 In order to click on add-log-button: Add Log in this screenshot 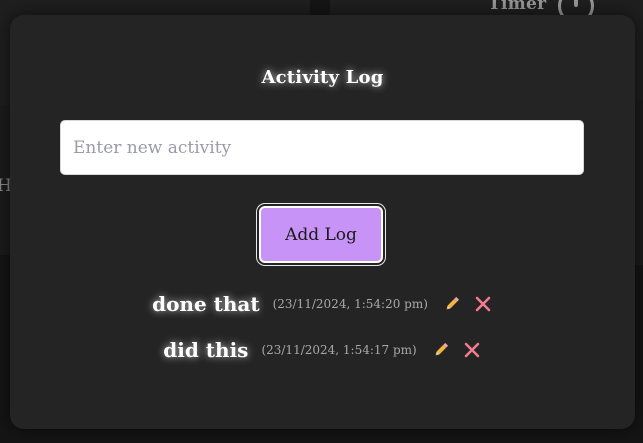, I will do `click(321, 234)`.